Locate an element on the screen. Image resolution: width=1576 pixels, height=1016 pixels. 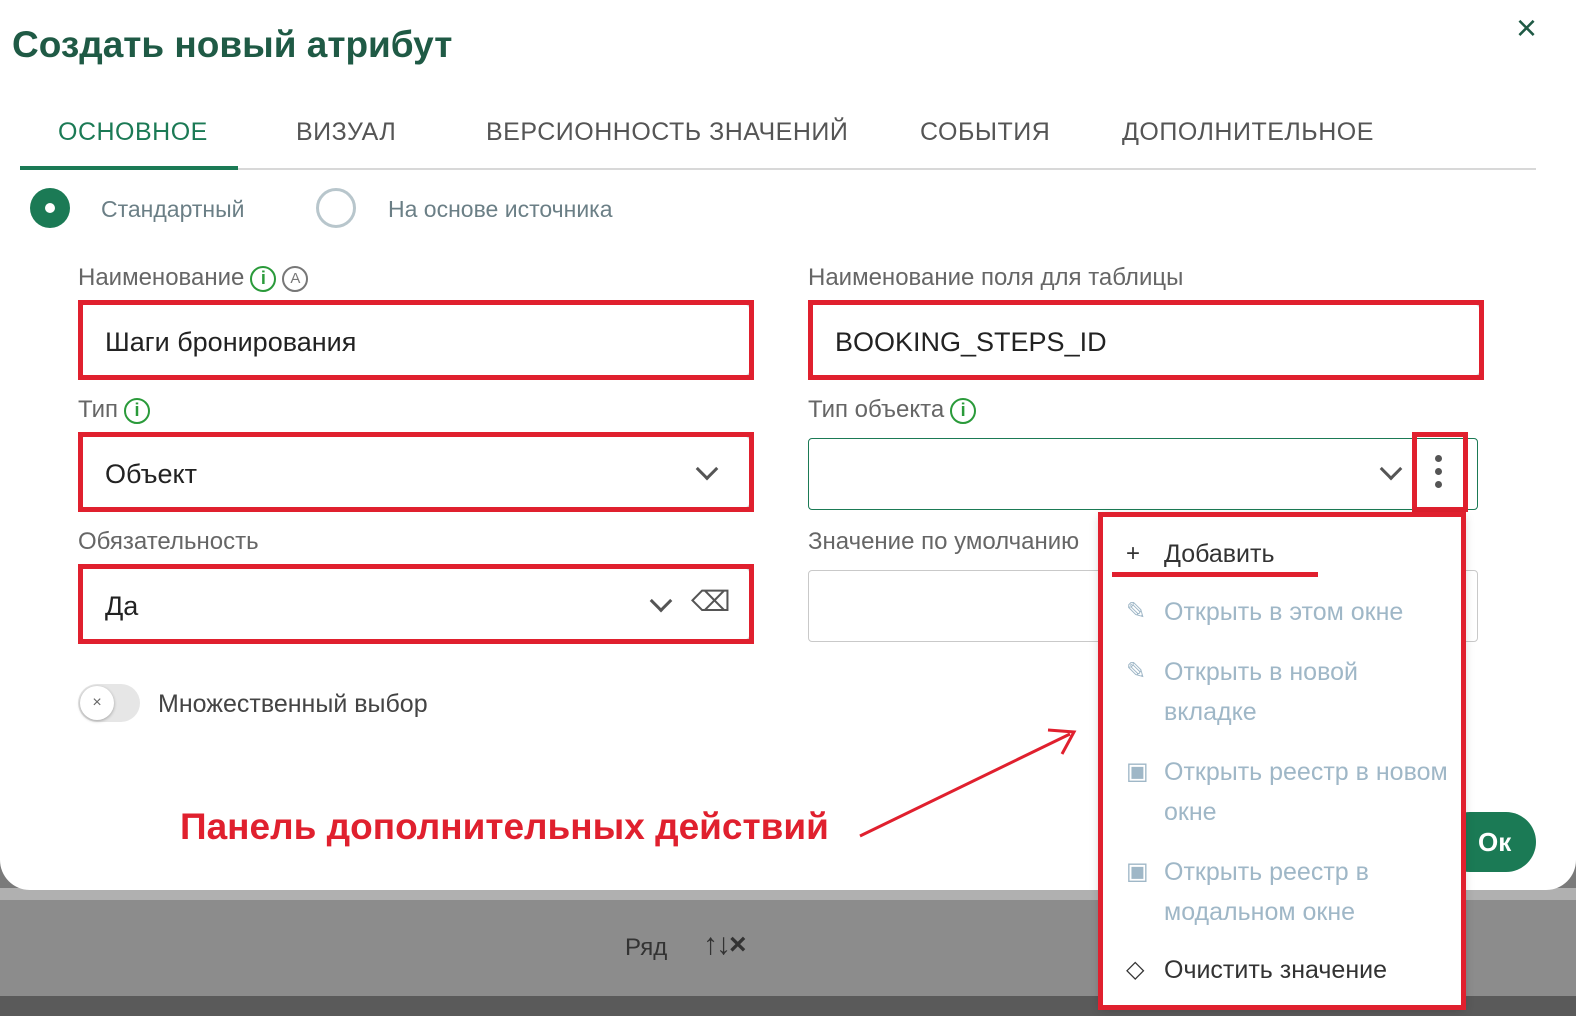
menu-item-label: Открыть реестр в новом окне is located at coordinates (1306, 792).